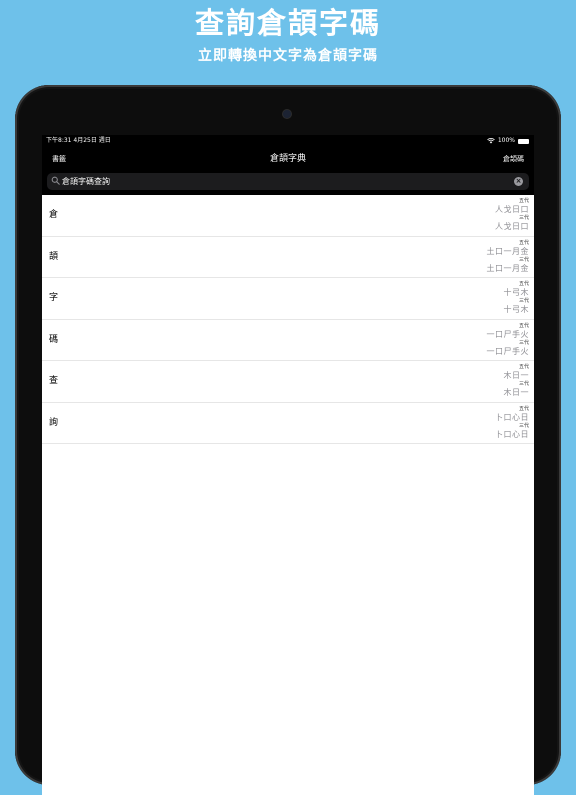 Image resolution: width=576 pixels, height=795 pixels. What do you see at coordinates (516, 292) in the screenshot?
I see `gen5-code: 十弓木` at bounding box center [516, 292].